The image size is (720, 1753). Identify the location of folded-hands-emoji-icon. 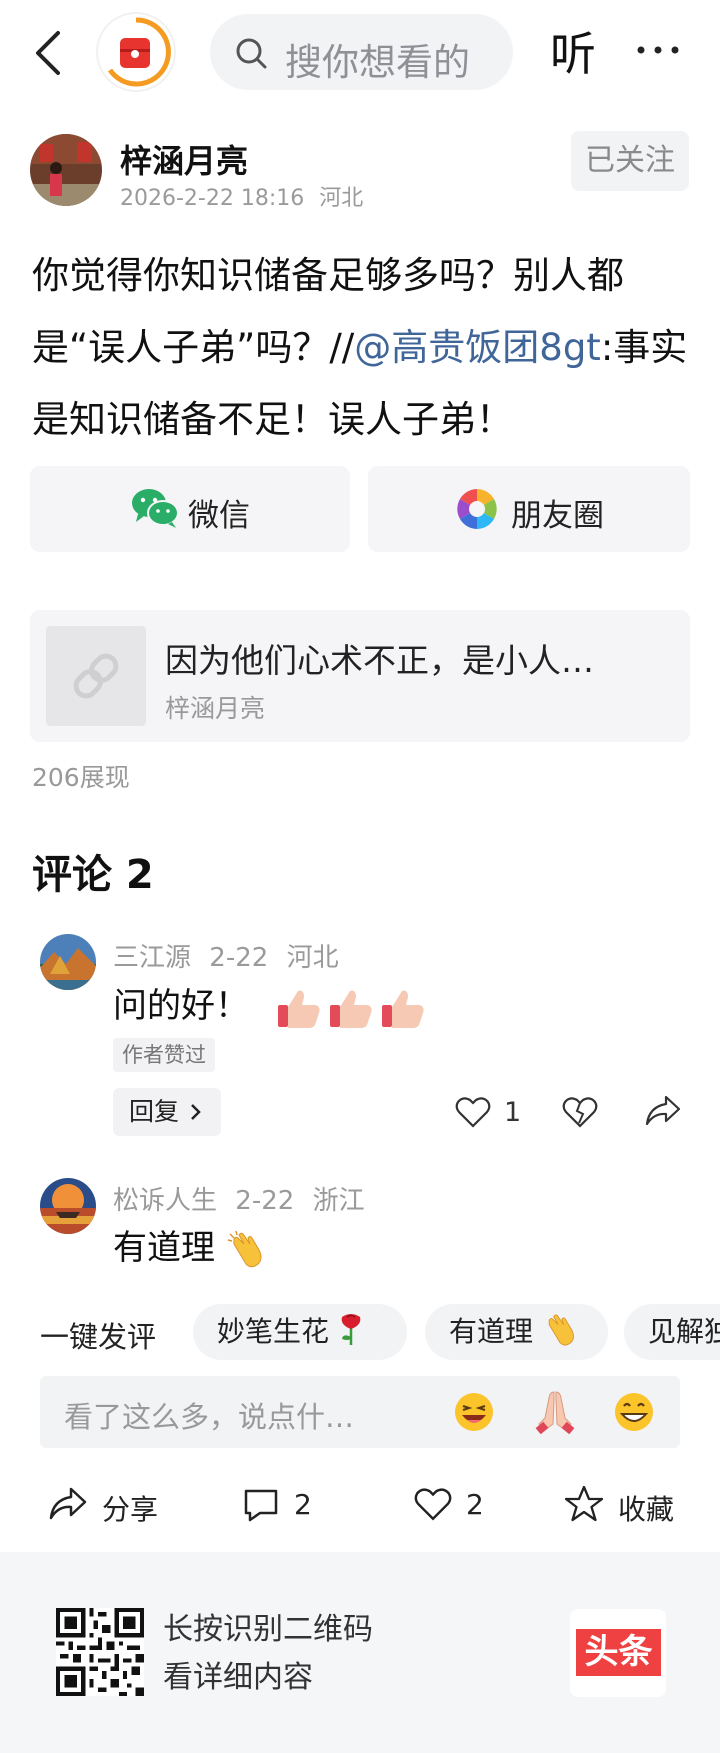
(555, 1411).